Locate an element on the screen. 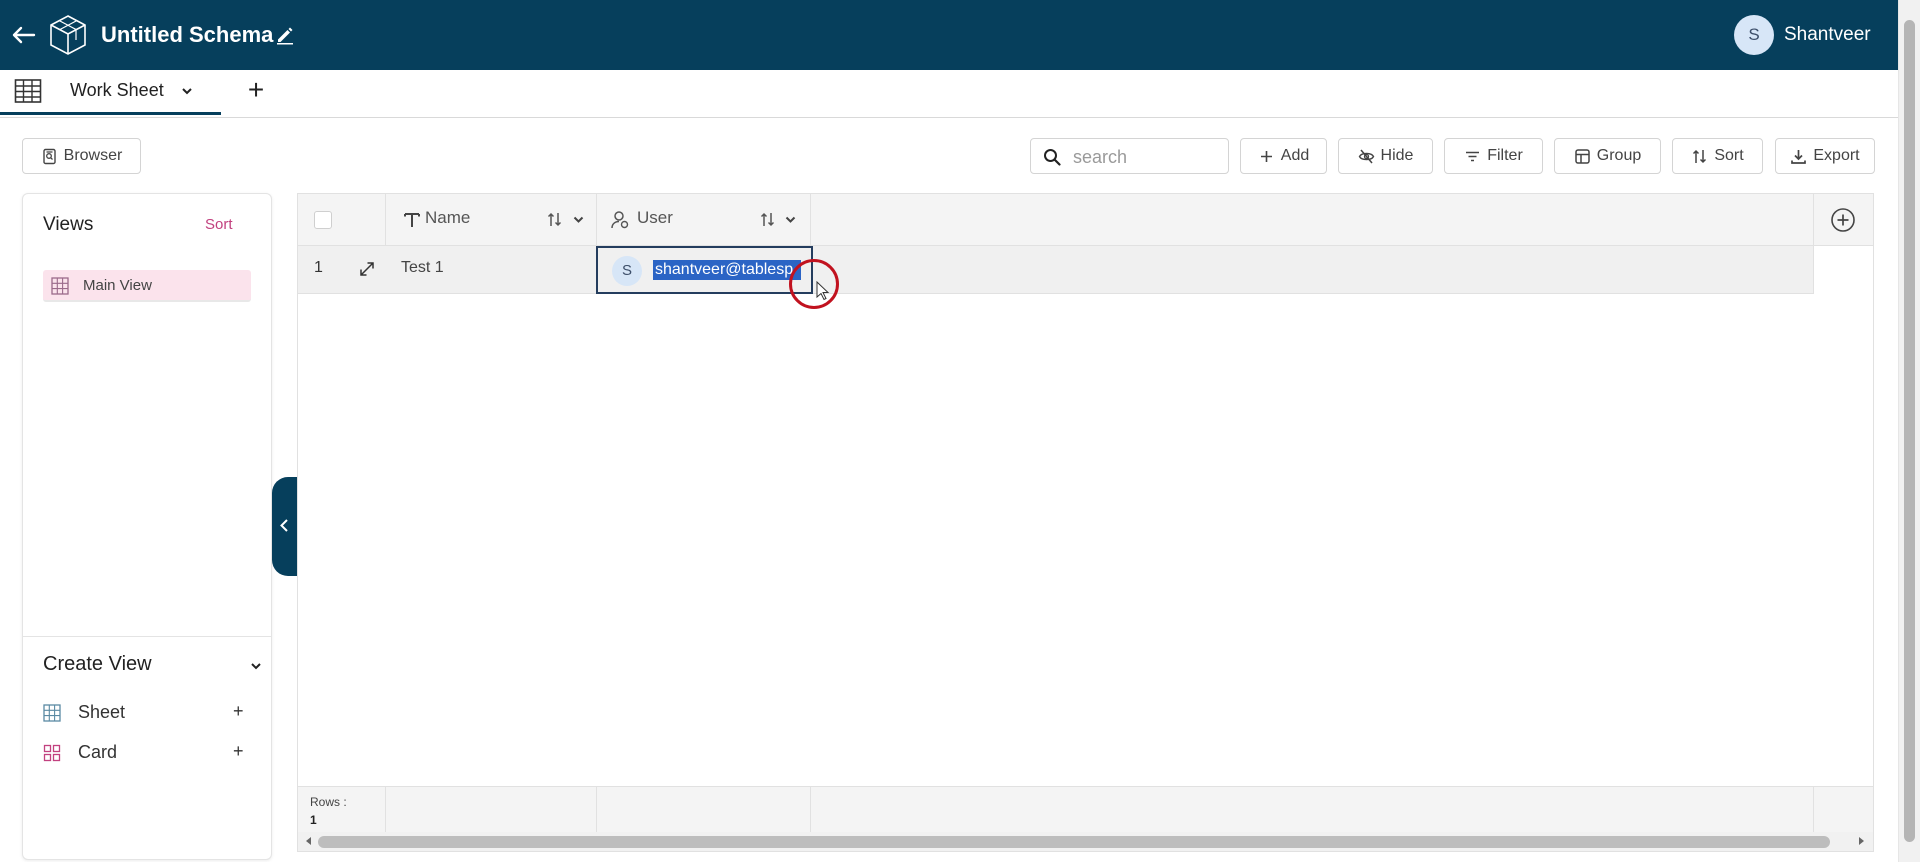 Image resolution: width=1920 pixels, height=862 pixels. expand-row-icon is located at coordinates (367, 269).